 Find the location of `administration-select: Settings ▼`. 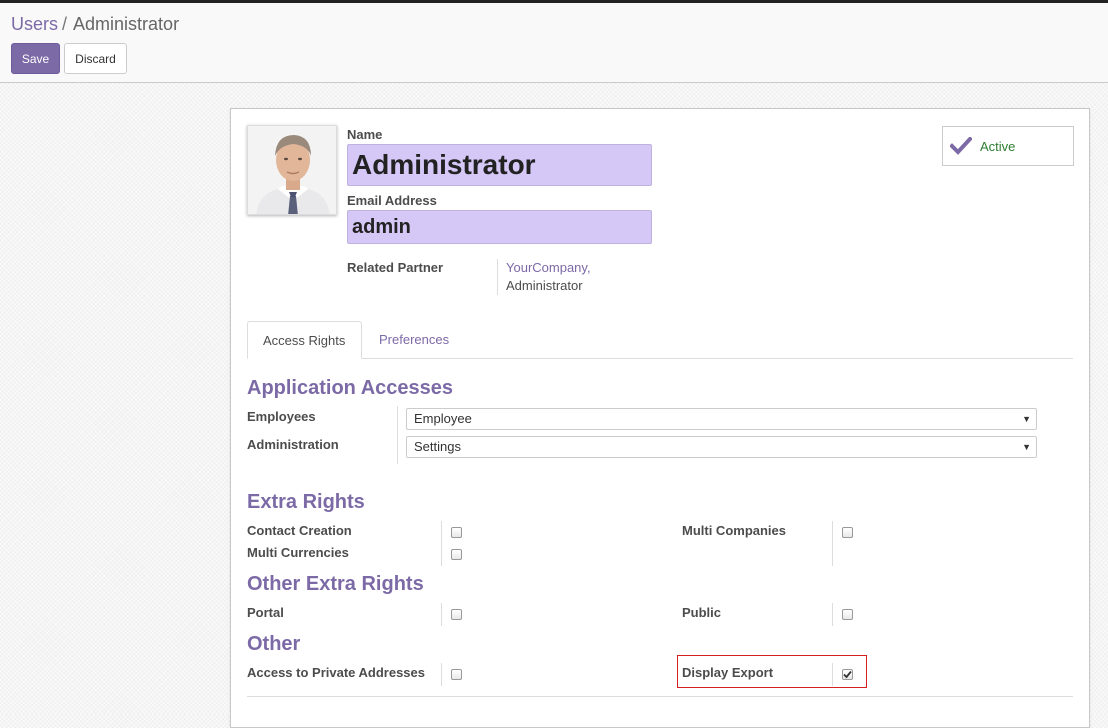

administration-select: Settings ▼ is located at coordinates (721, 447).